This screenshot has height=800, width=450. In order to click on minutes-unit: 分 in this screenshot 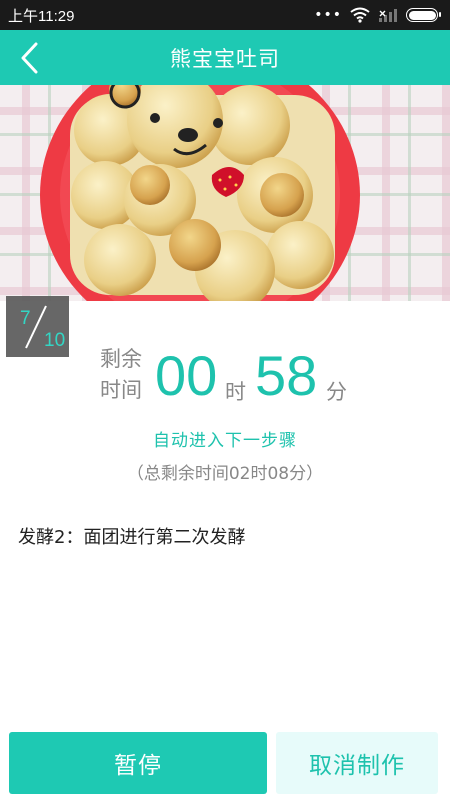, I will do `click(336, 392)`.